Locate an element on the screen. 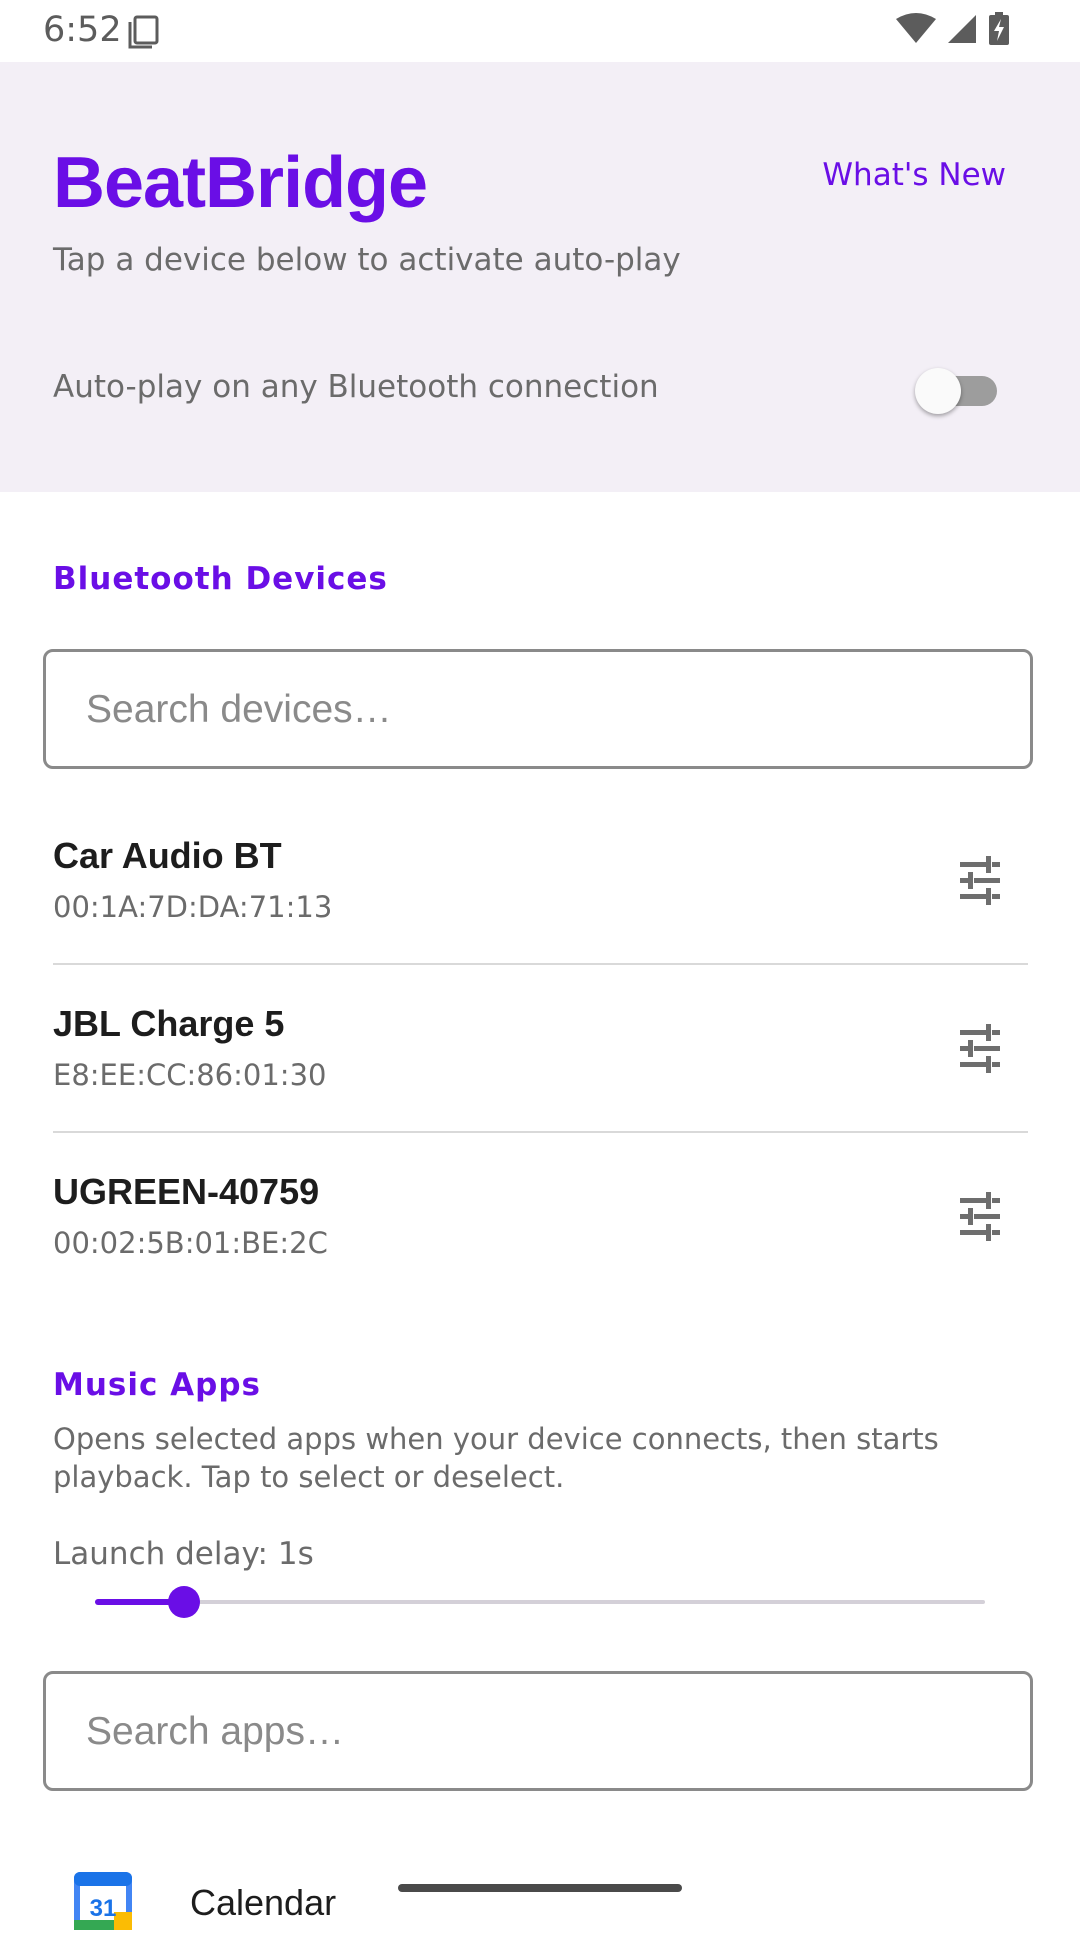  device-mac: E8:EE:CC:86:01:30 is located at coordinates (190, 1075).